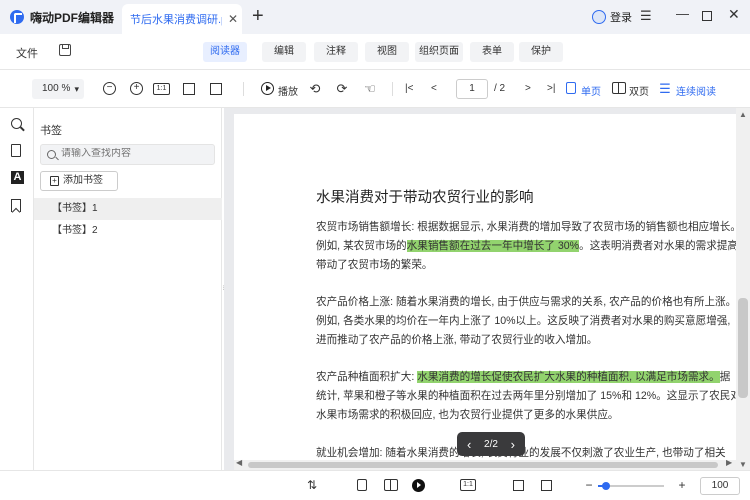 The width and height of the screenshot is (750, 500). What do you see at coordinates (233, 19) in the screenshot?
I see `tab-close-icon: ✕` at bounding box center [233, 19].